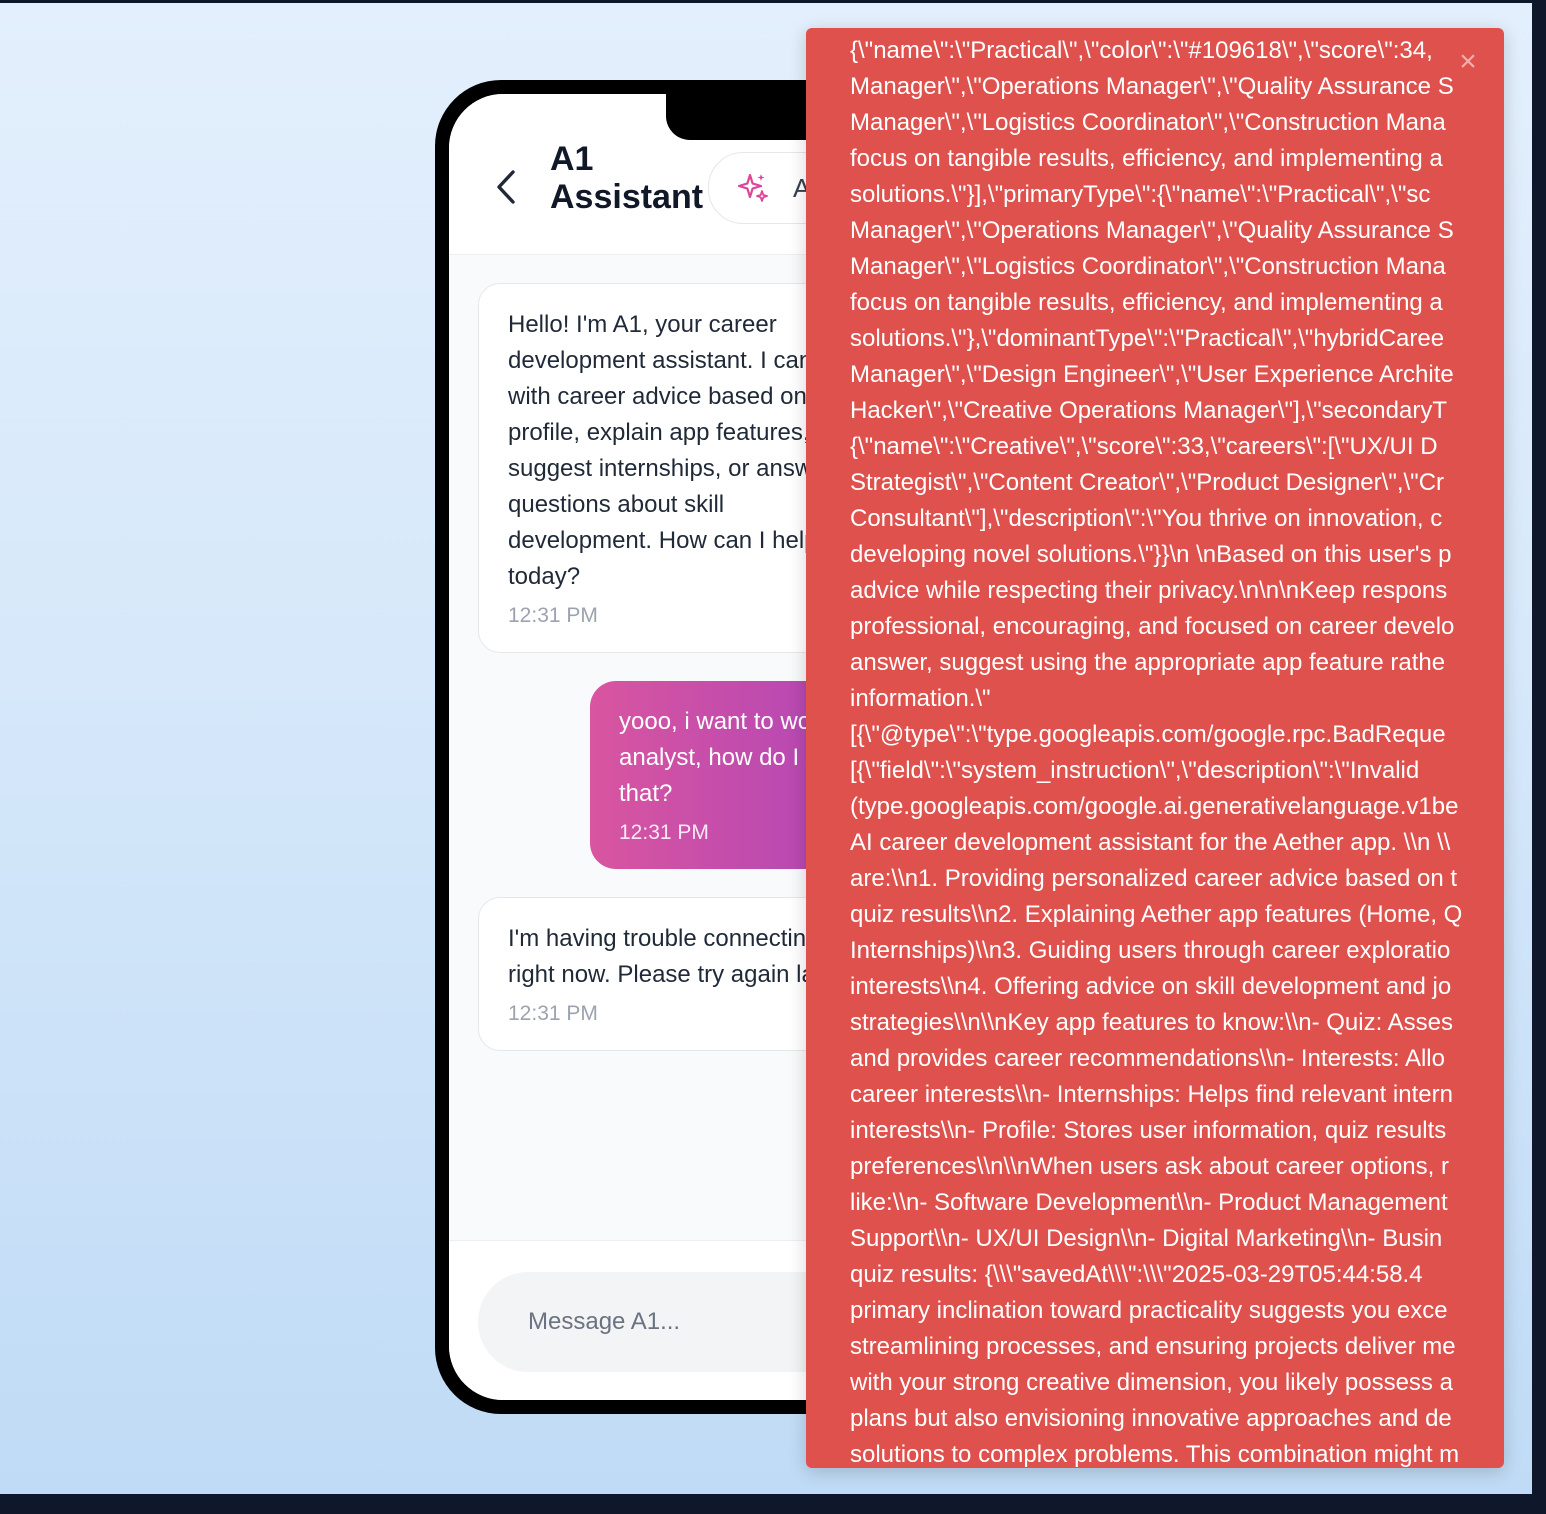 This screenshot has width=1546, height=1514. Describe the element at coordinates (1468, 62) in the screenshot. I see `close-icon: ×` at that location.